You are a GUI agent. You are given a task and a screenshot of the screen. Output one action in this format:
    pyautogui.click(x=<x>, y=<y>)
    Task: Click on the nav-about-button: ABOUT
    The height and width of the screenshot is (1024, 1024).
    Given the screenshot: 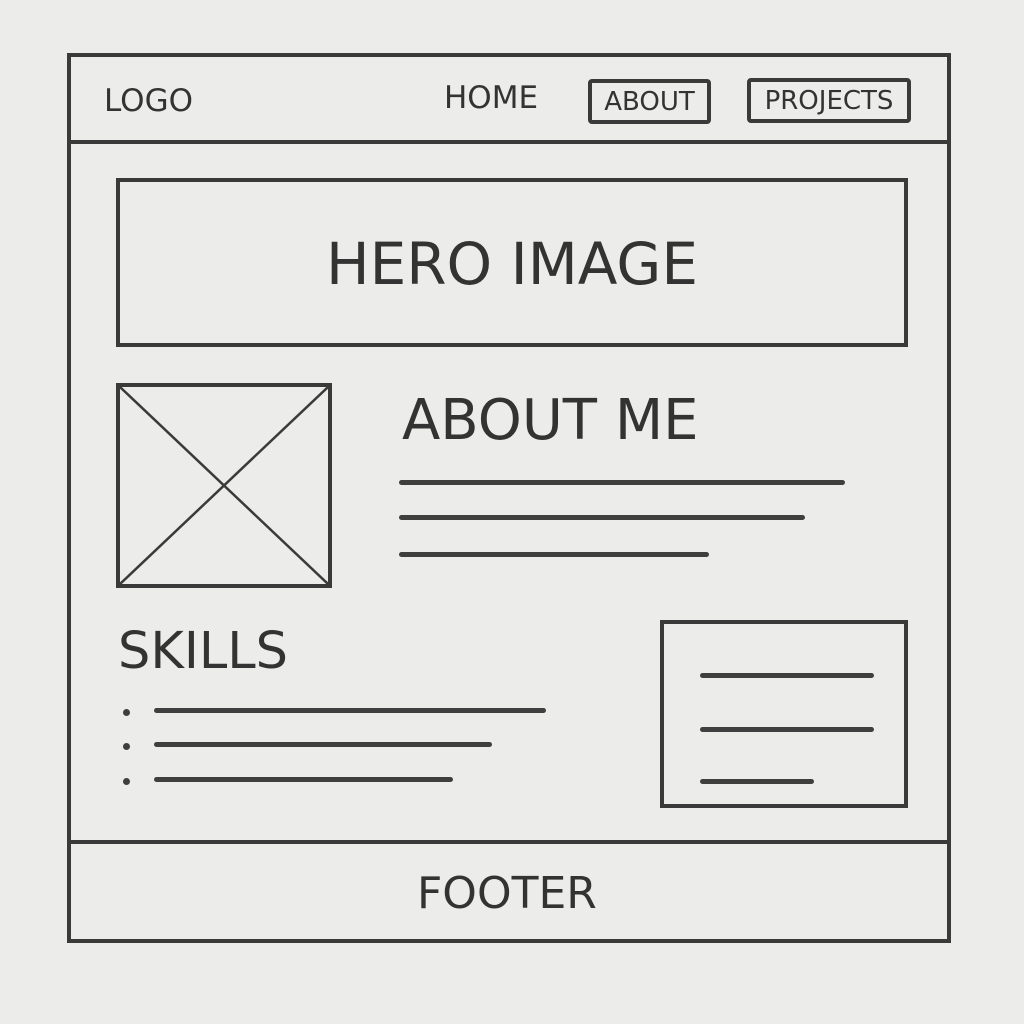 What is the action you would take?
    pyautogui.click(x=649, y=101)
    